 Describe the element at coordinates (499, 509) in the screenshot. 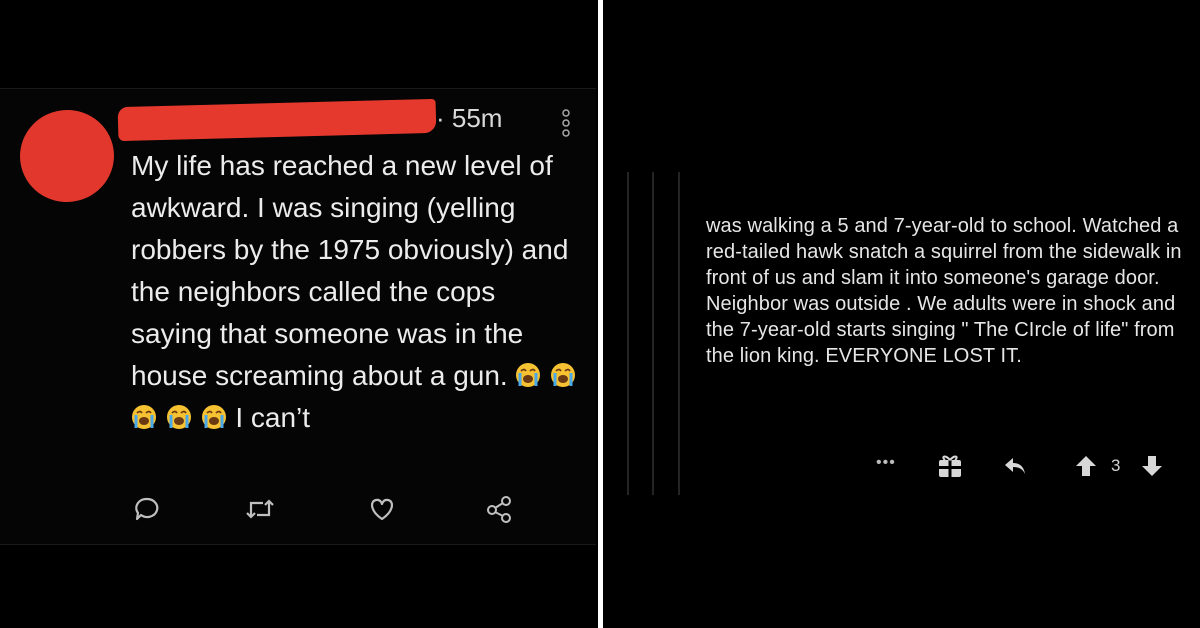

I see `share-icon` at that location.